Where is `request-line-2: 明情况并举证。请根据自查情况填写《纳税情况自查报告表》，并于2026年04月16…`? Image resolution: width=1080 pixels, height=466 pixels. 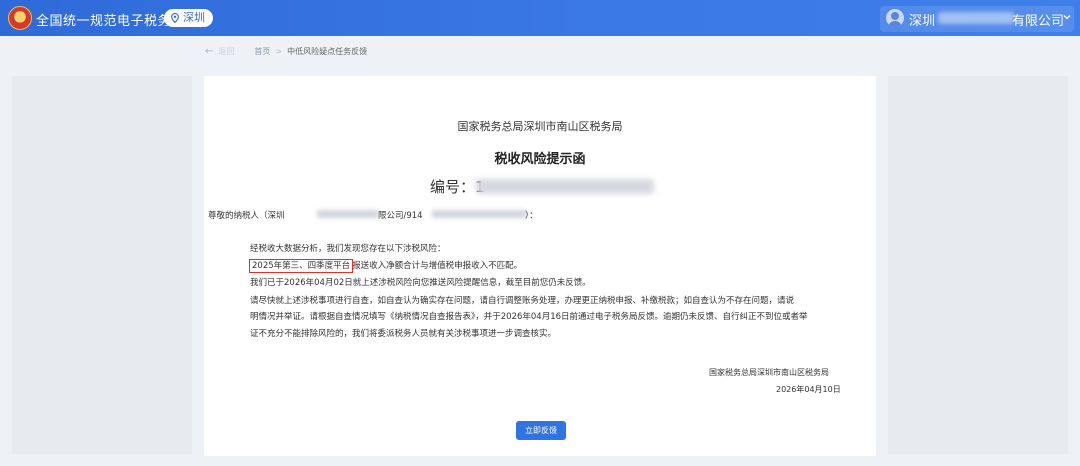
request-line-2: 明情况并举证。请根据自查情况填写《纳税情况自查报告表》，并于2026年04月16… is located at coordinates (529, 317).